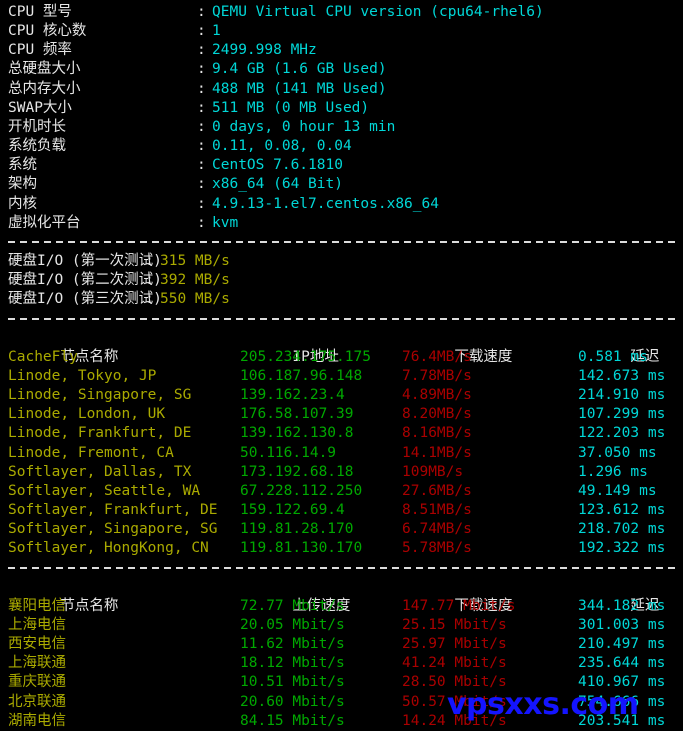 The height and width of the screenshot is (731, 683). I want to click on cell-upload-speed: 11.62 Mbit/s, so click(292, 644).